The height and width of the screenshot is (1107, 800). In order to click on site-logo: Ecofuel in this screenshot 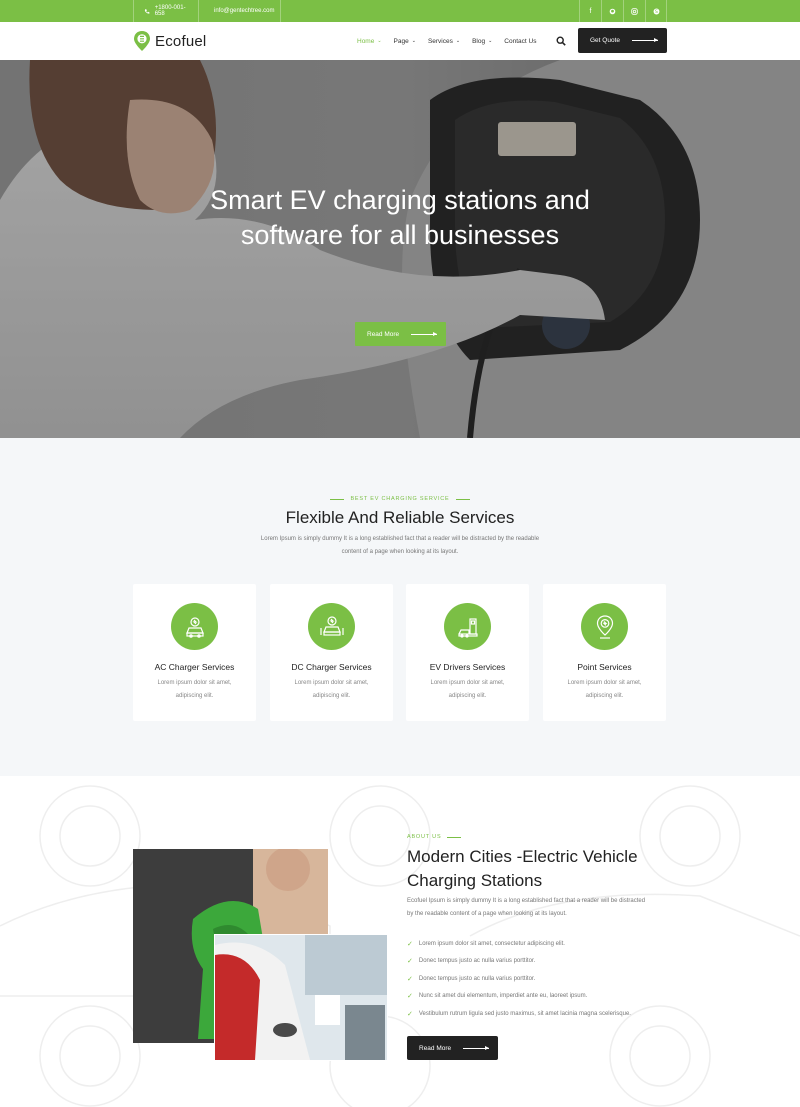, I will do `click(169, 41)`.